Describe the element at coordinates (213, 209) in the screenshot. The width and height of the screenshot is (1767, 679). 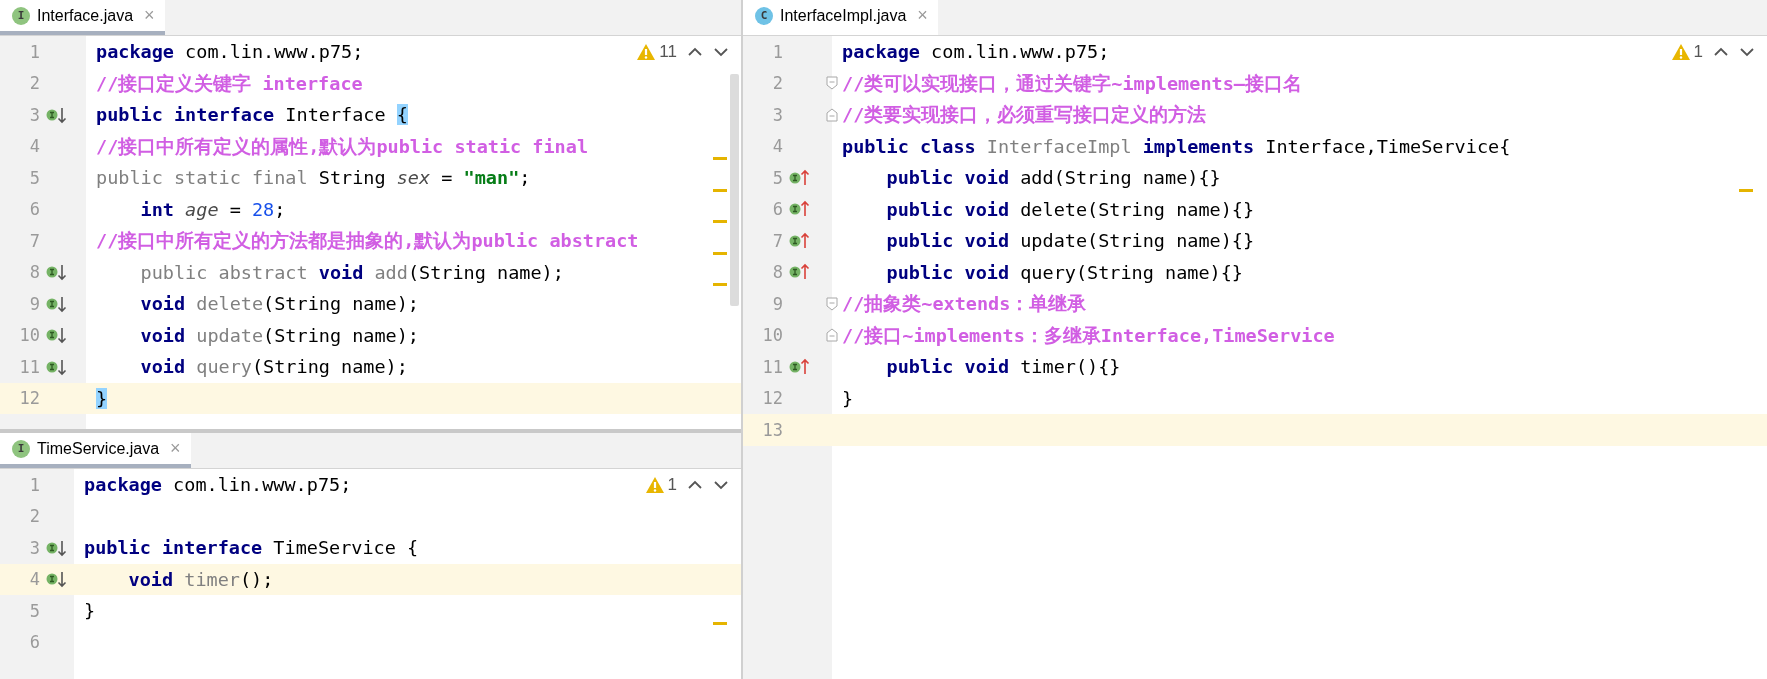
I see `code-line: int age = 28;` at that location.